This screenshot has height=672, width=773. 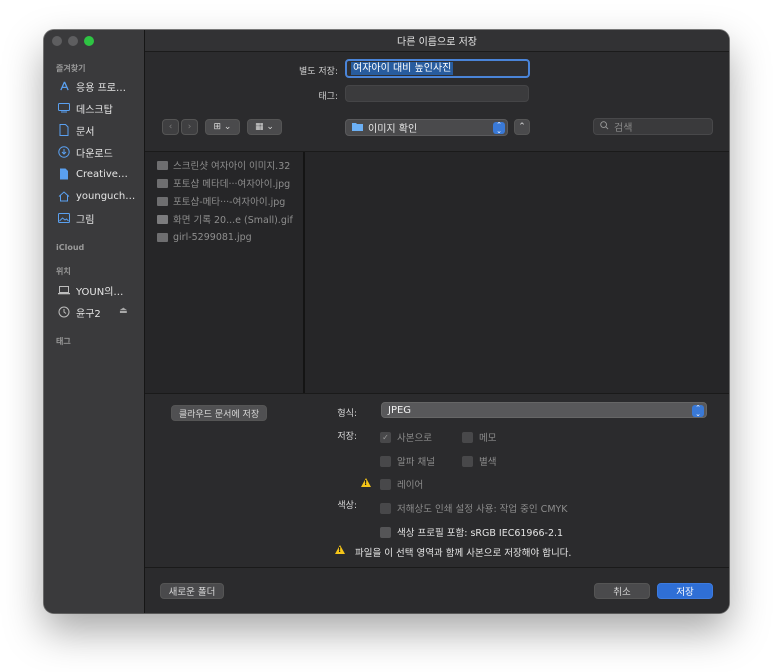 I want to click on view-columns-button: ⊞ ⌄, so click(x=222, y=127).